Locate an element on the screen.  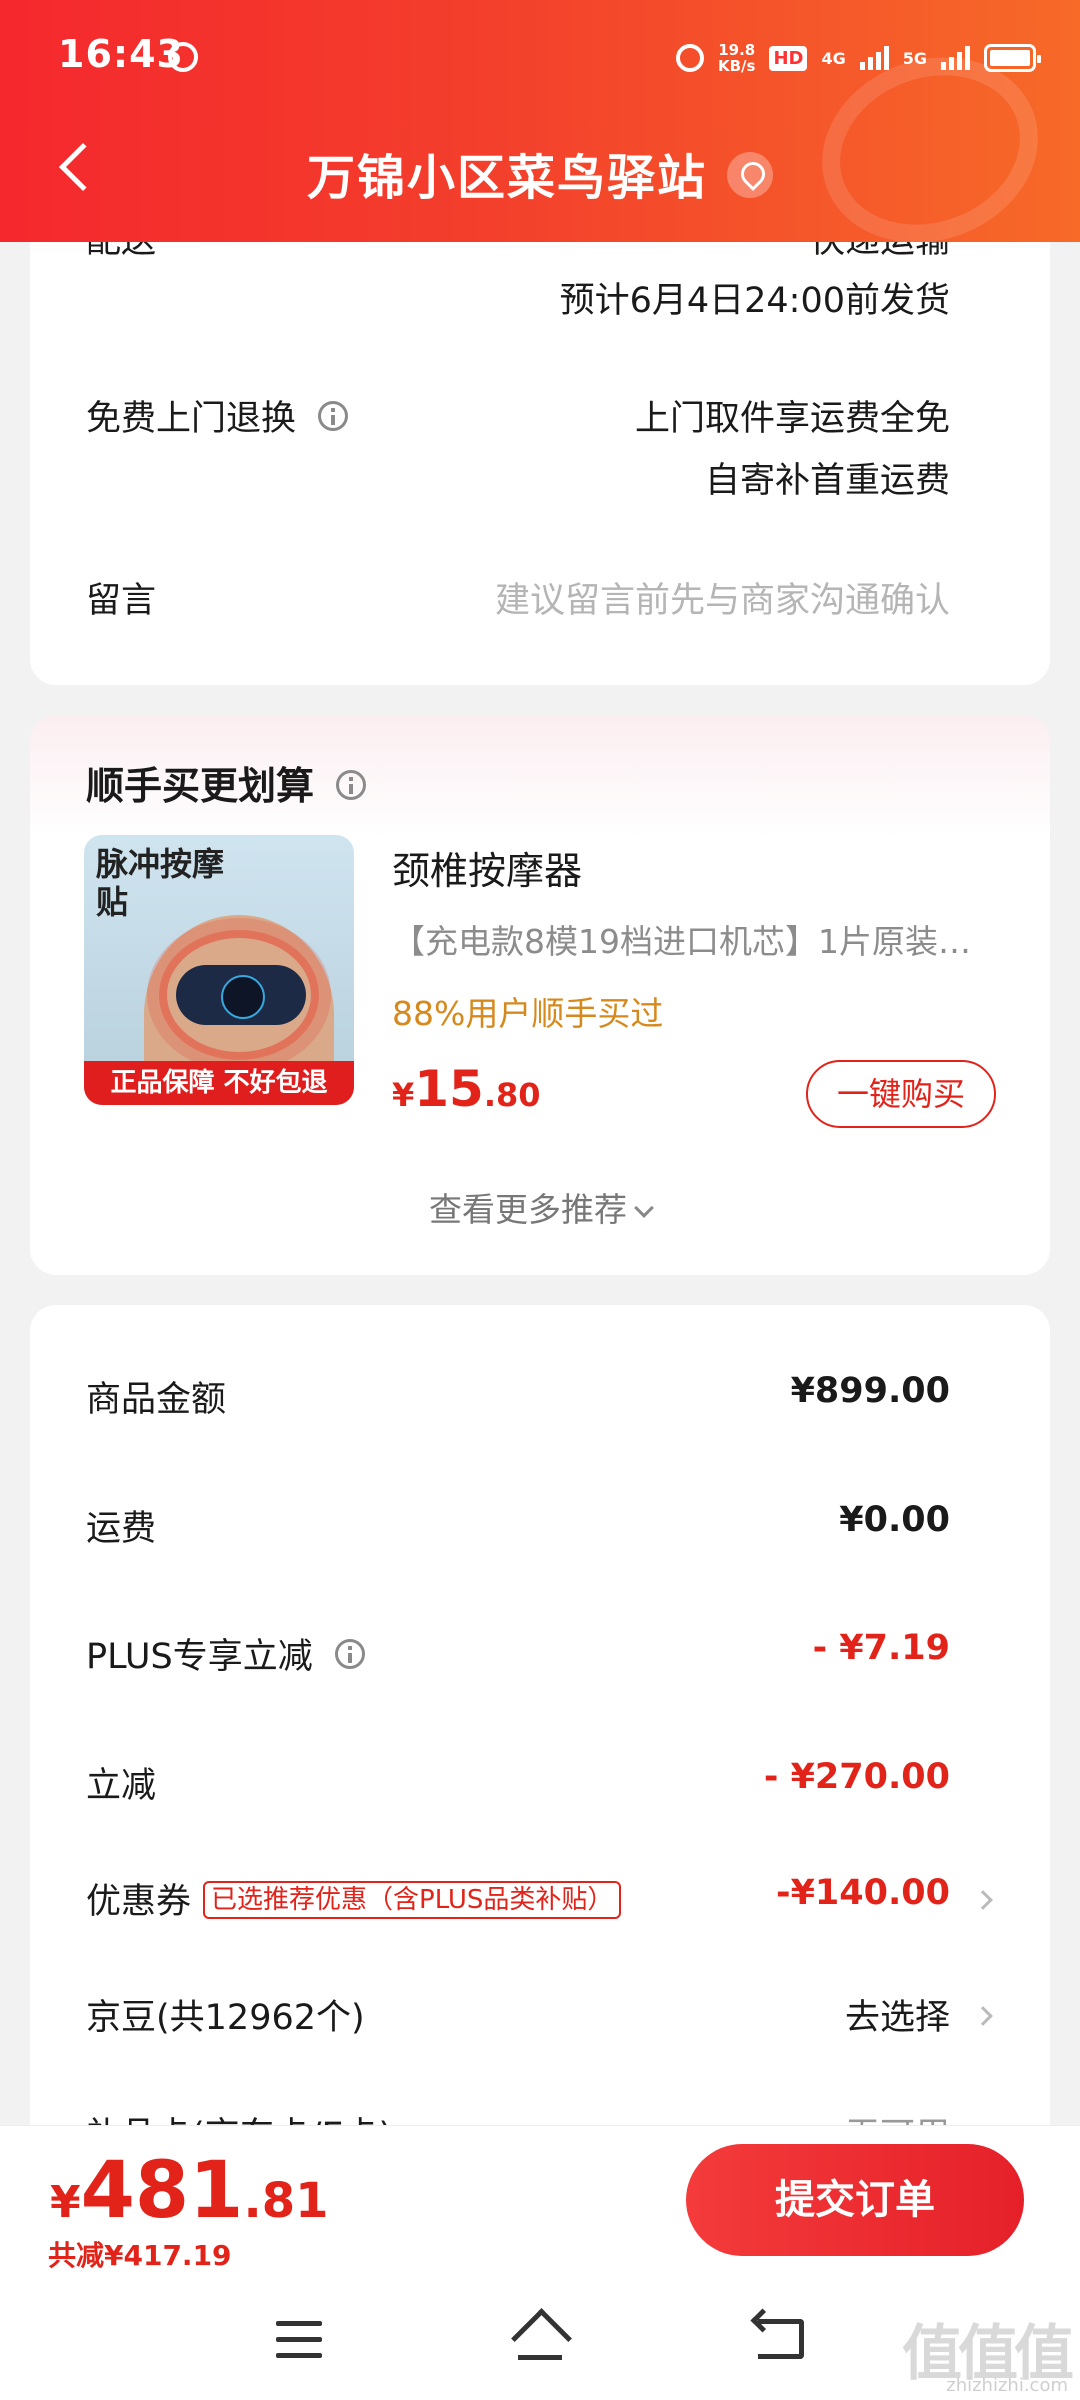
instant-discount-label: 立减 is located at coordinates (121, 1786).